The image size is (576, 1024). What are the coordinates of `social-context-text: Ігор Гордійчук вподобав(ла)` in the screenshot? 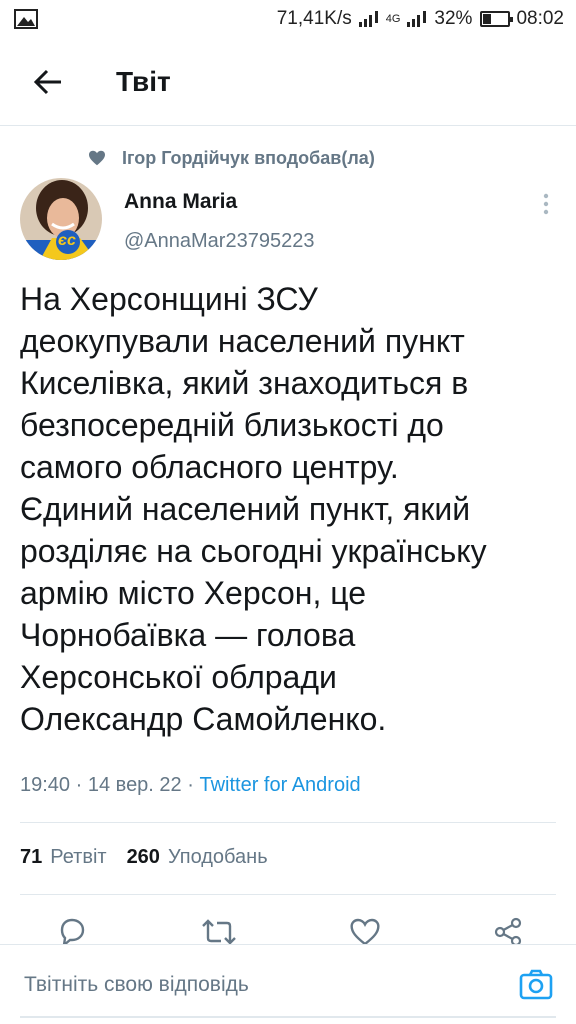 It's located at (248, 157).